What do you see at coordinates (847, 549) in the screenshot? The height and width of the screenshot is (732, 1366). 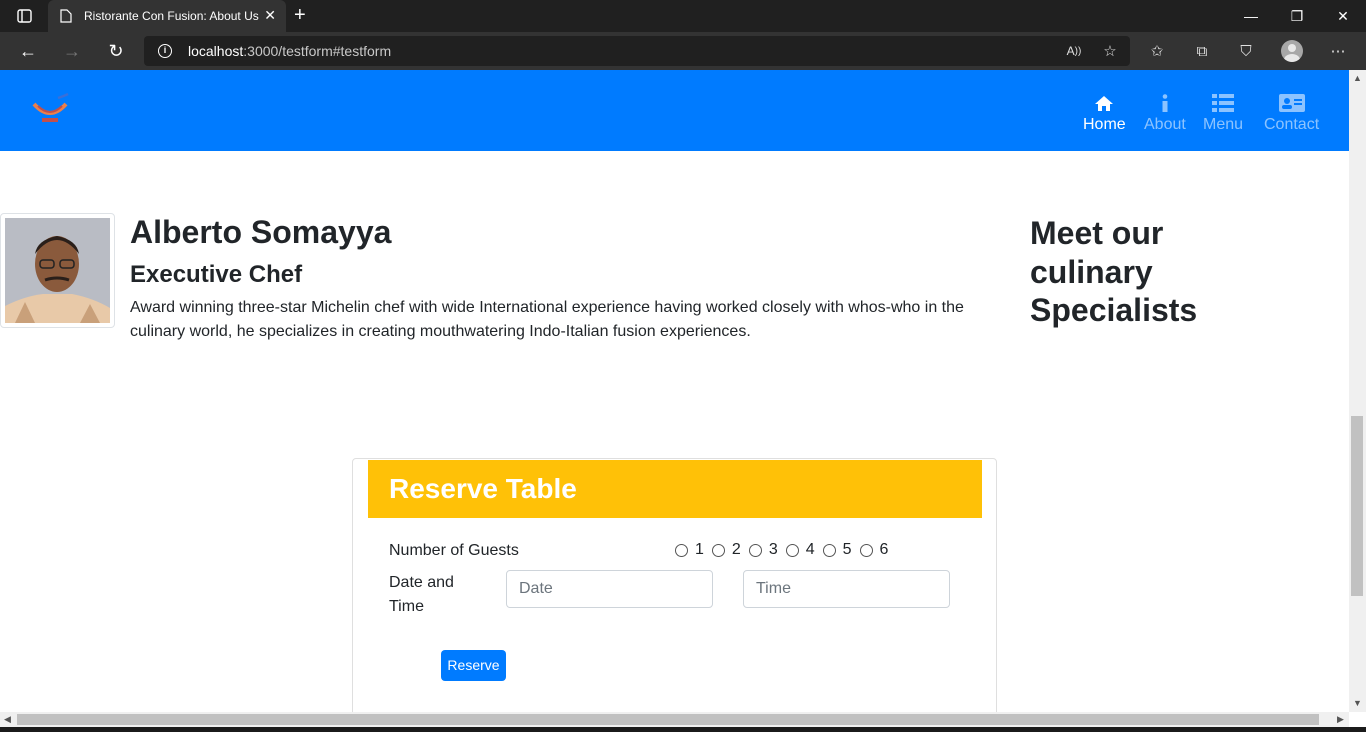 I see `guest-option-label: 5` at bounding box center [847, 549].